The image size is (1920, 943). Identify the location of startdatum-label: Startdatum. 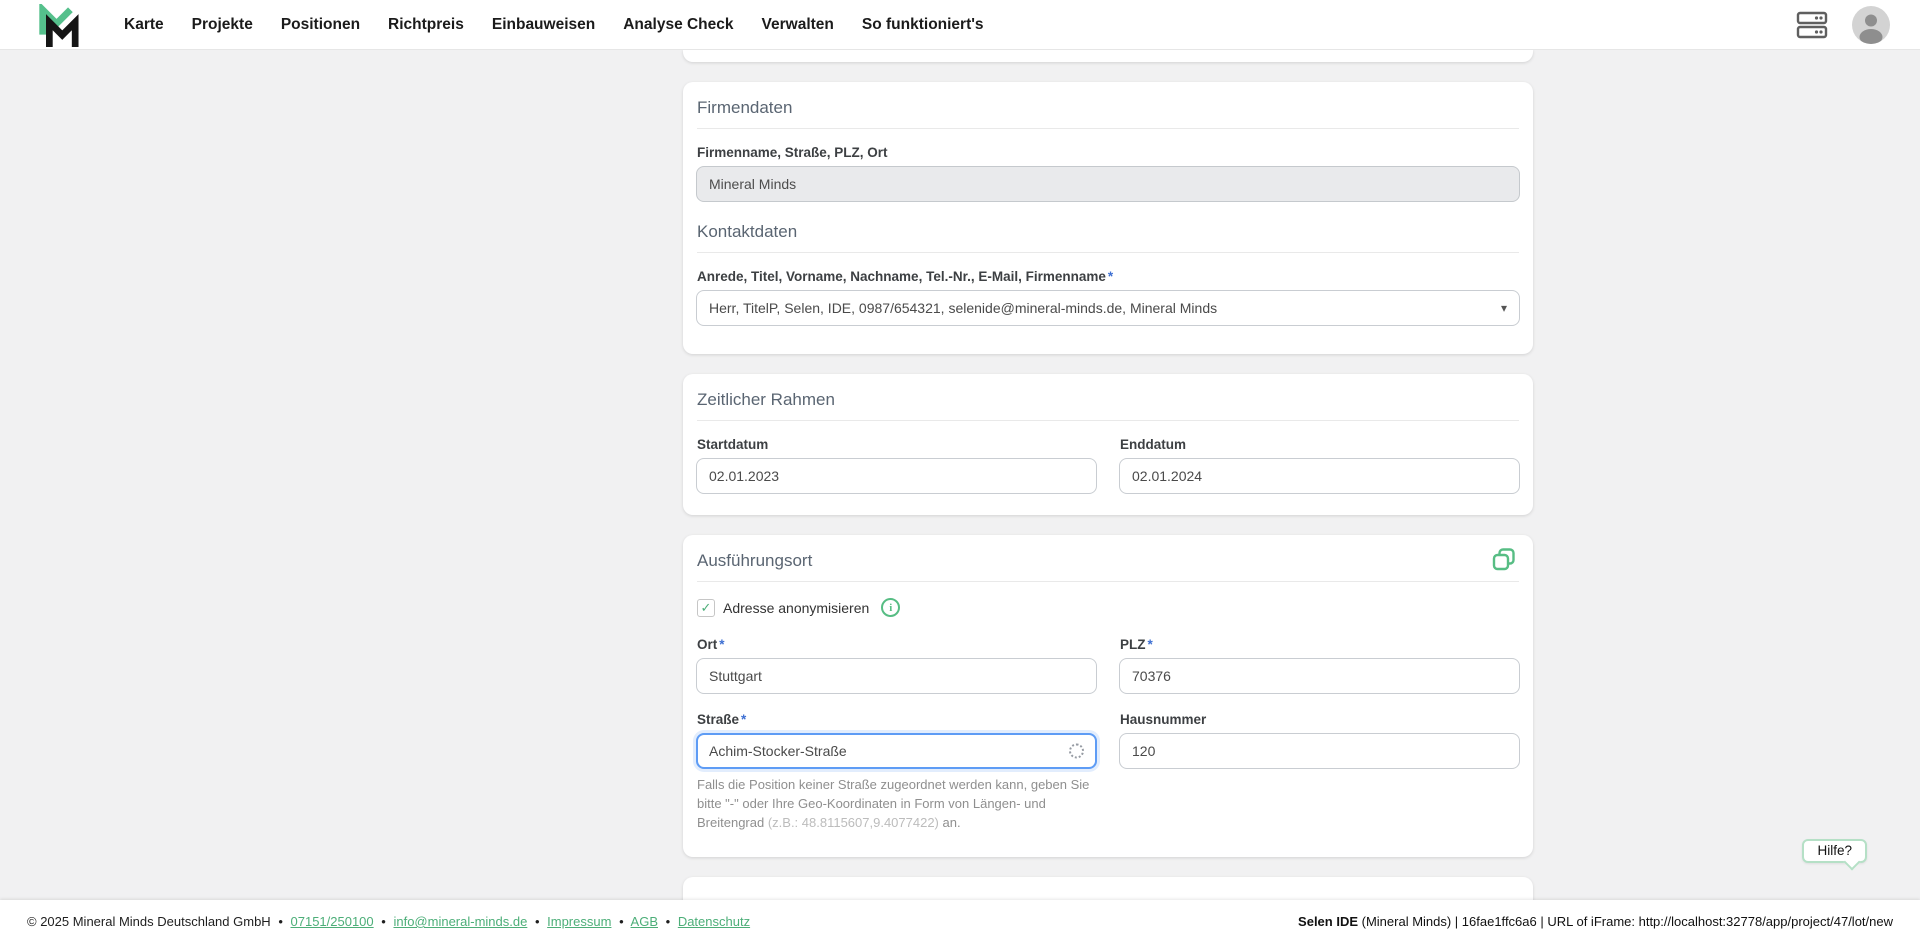
(733, 444).